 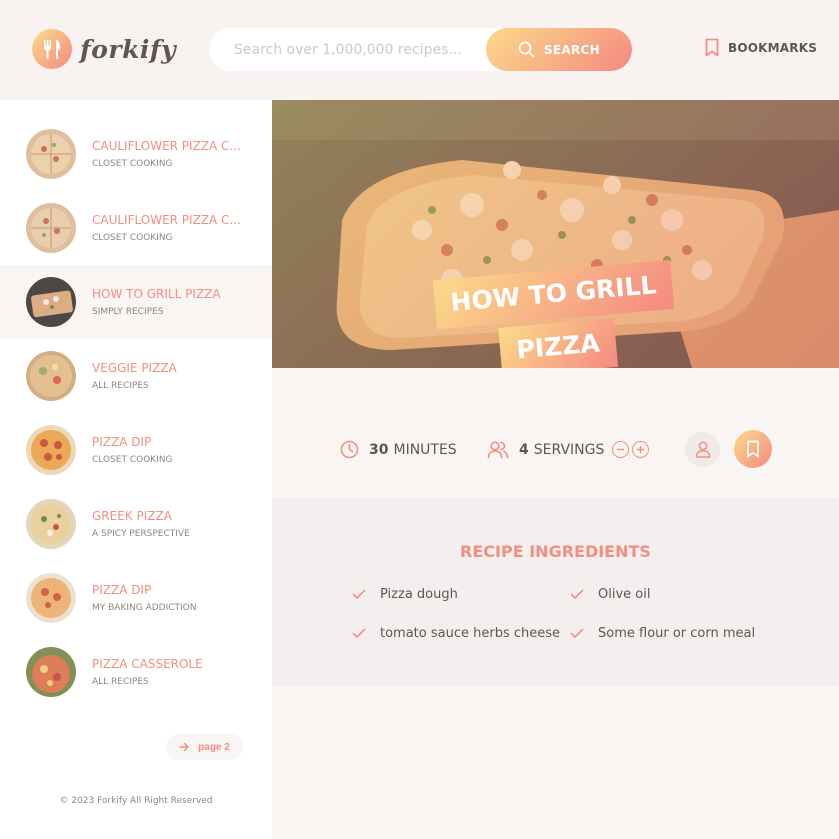 I want to click on ingredient-text: Pizza dough, so click(x=419, y=594).